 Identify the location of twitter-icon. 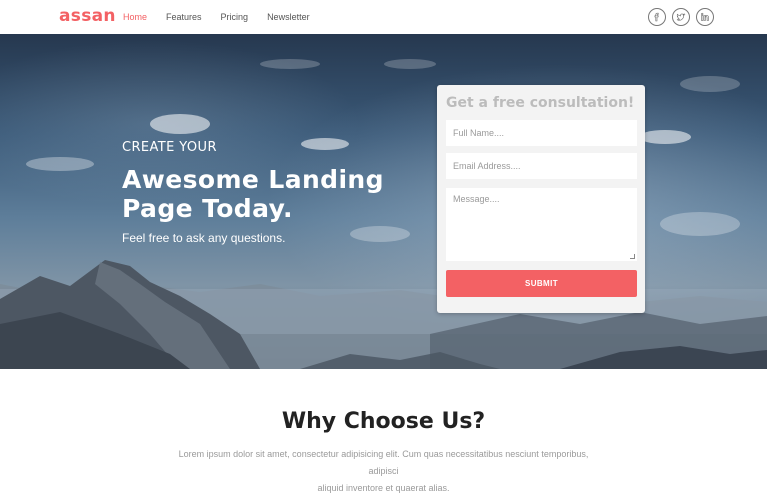
(681, 17).